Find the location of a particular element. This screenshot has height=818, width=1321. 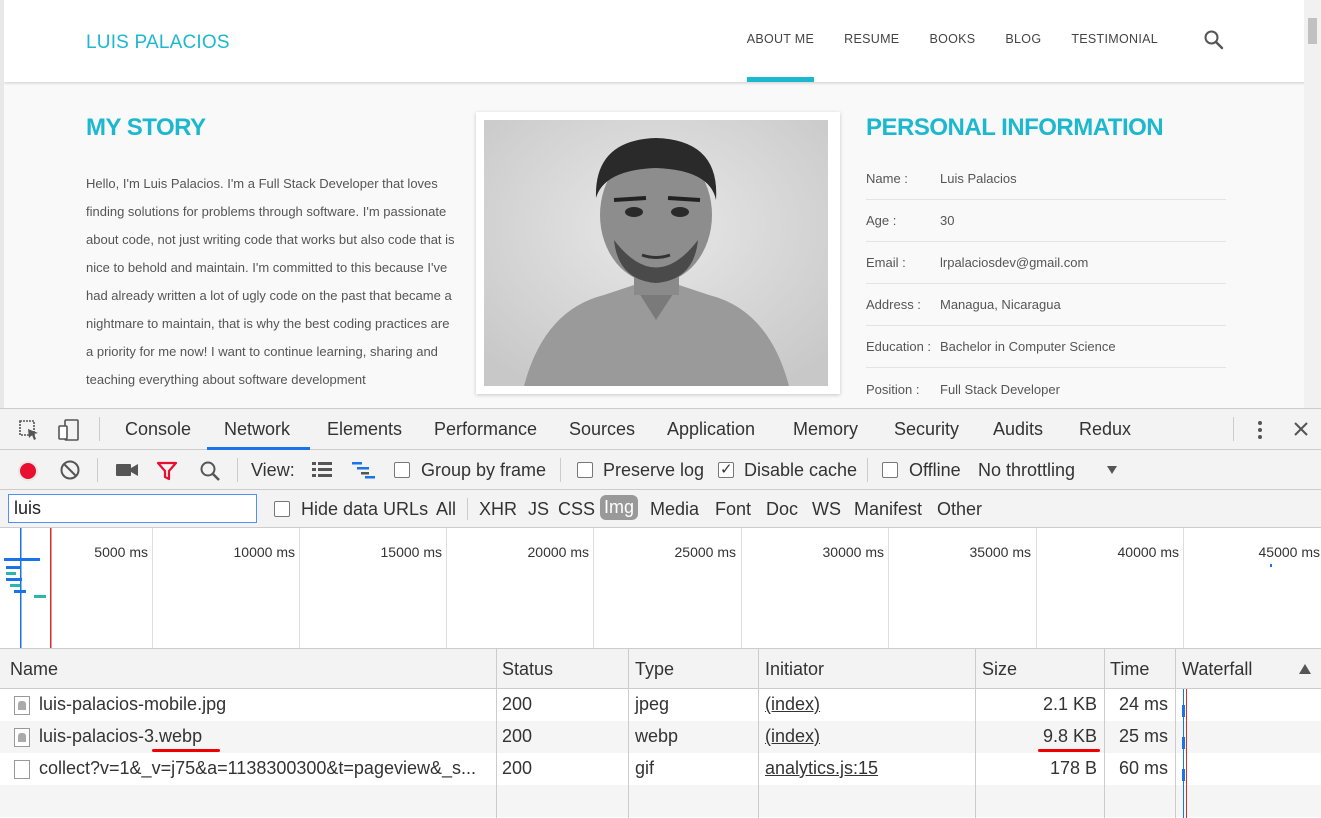

column-type: Type is located at coordinates (654, 669).